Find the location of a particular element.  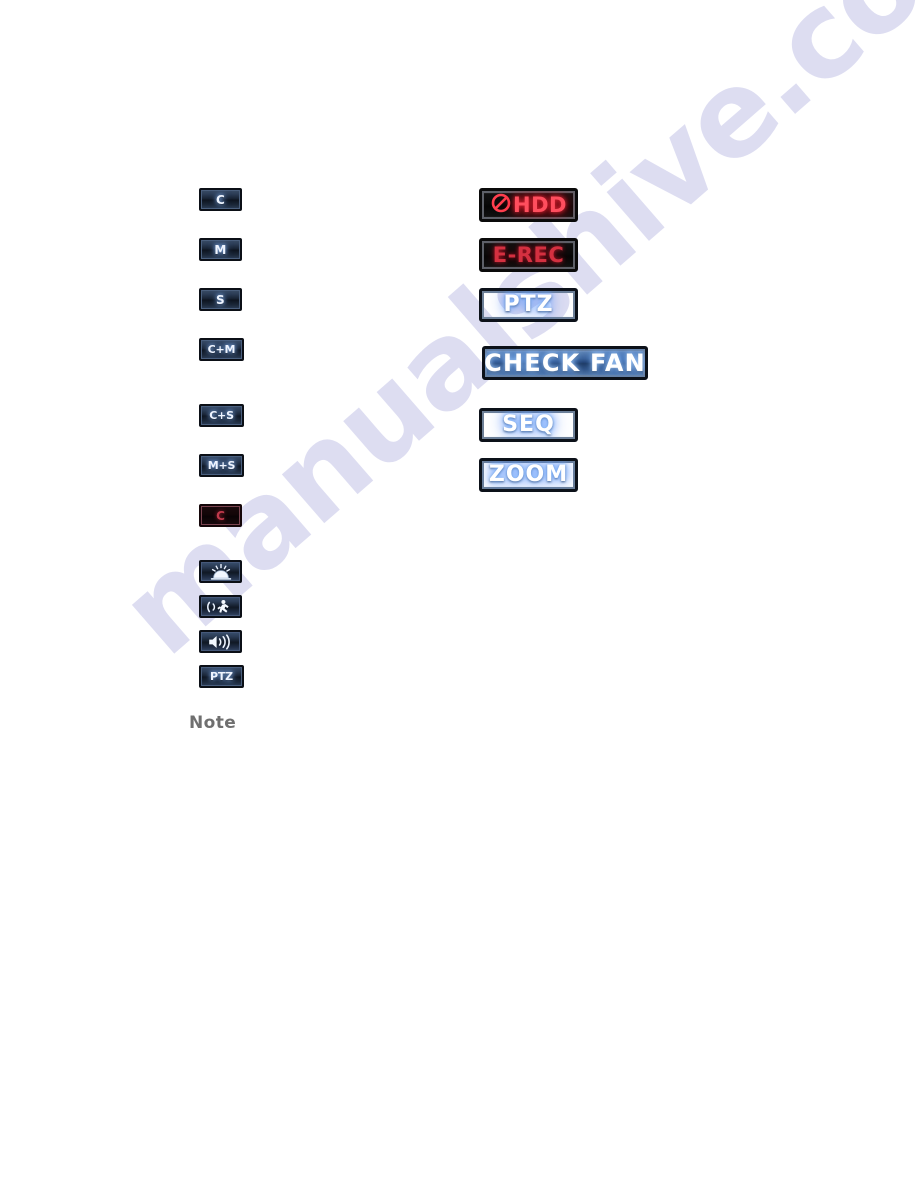

status-chip-c-label: C is located at coordinates (220, 199).